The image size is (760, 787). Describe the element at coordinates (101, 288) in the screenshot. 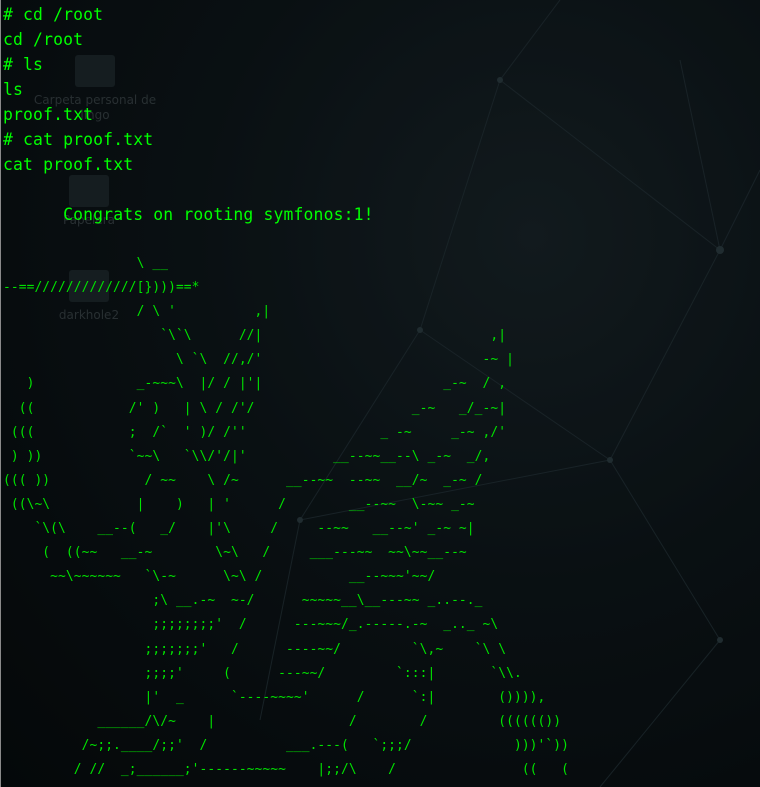

I see `ascii-art-line: --==/////////////[})))==*` at that location.